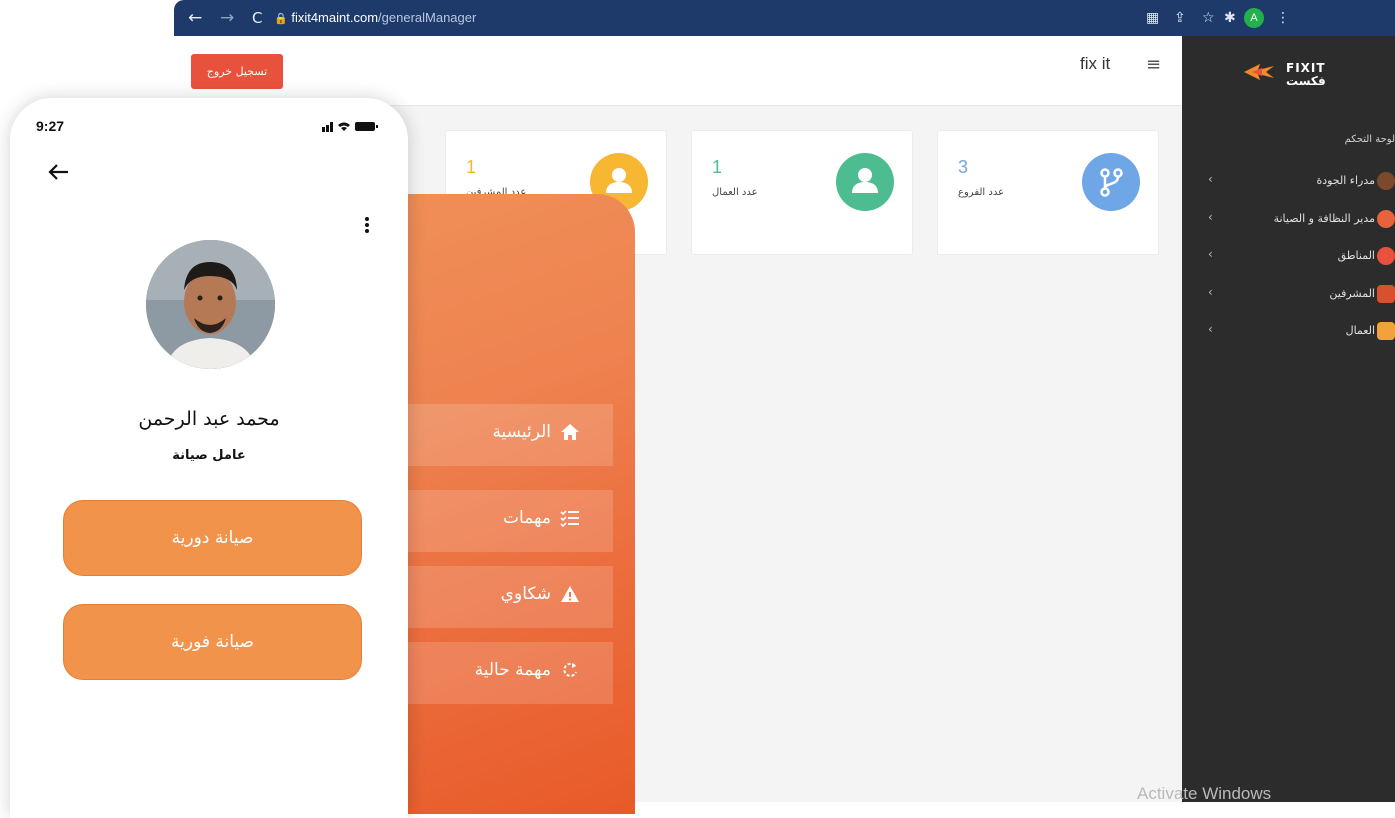 The width and height of the screenshot is (1395, 818). I want to click on menu-item-complaints: شكاوي, so click(510, 597).